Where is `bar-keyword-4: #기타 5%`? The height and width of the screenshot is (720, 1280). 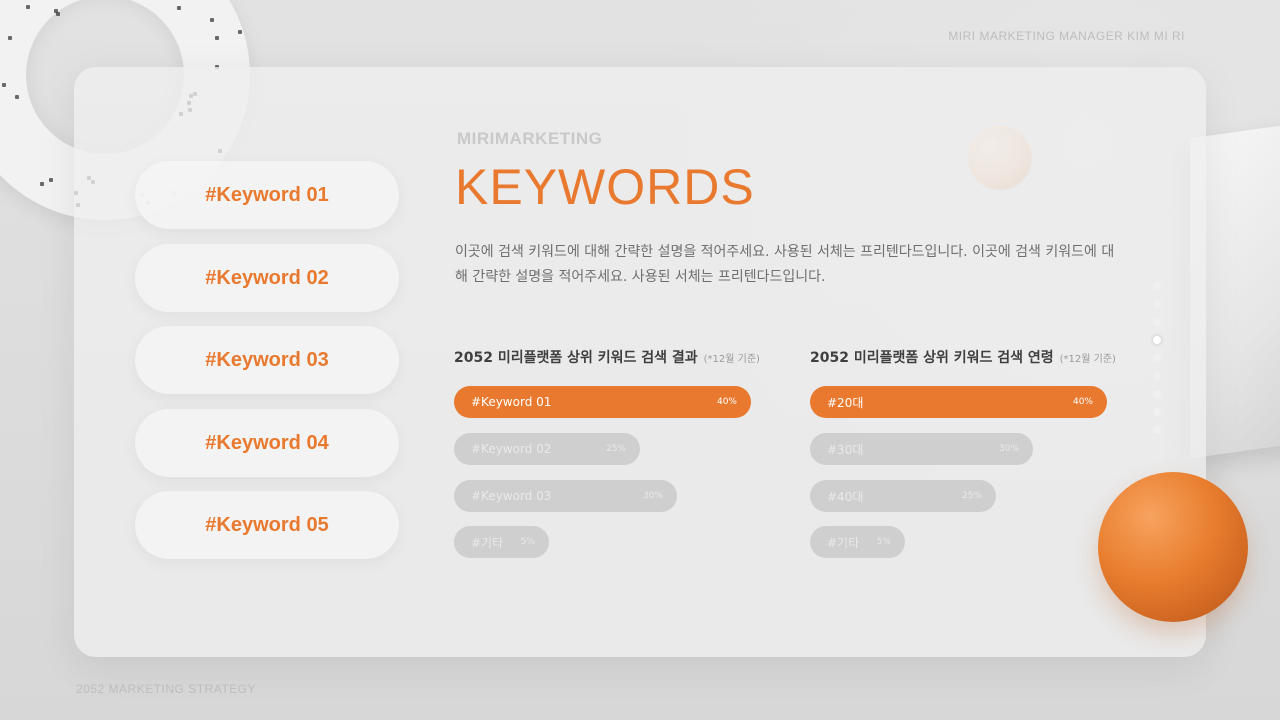
bar-keyword-4: #기타 5% is located at coordinates (501, 542).